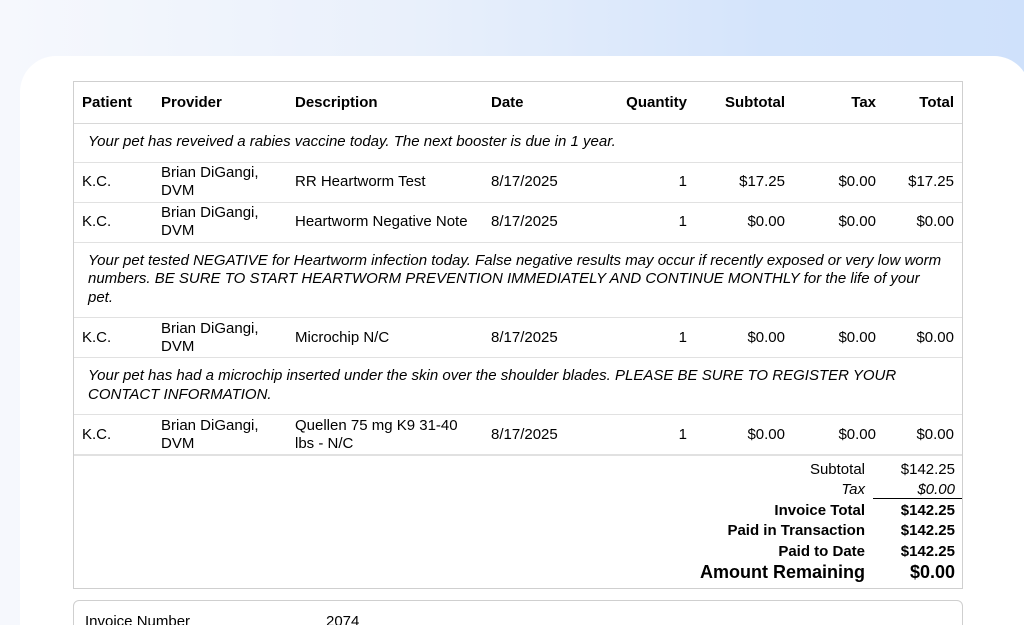  Describe the element at coordinates (343, 619) in the screenshot. I see `invoice-number-value: 2074` at that location.